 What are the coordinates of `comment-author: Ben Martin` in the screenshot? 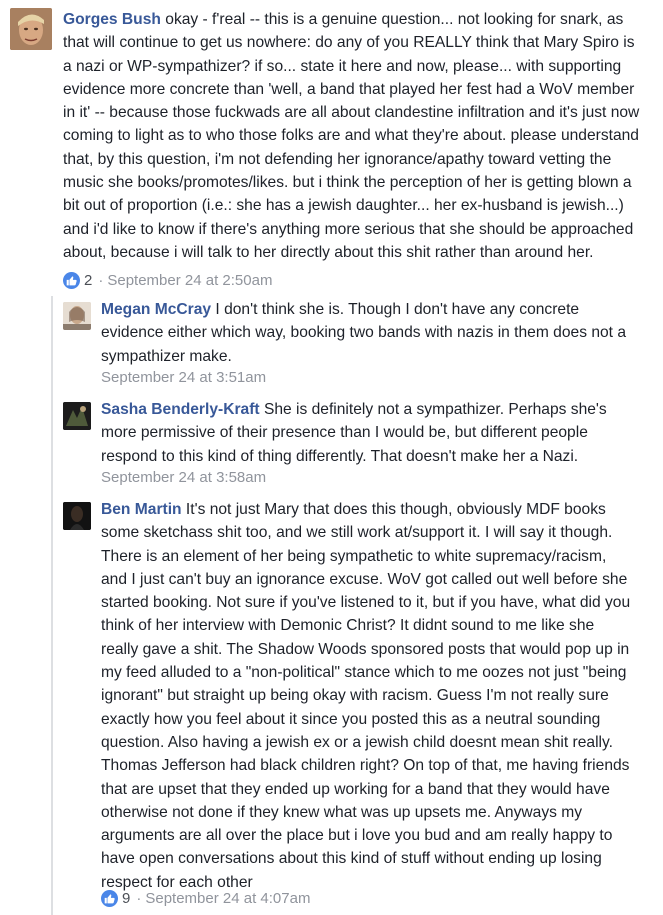 It's located at (141, 509).